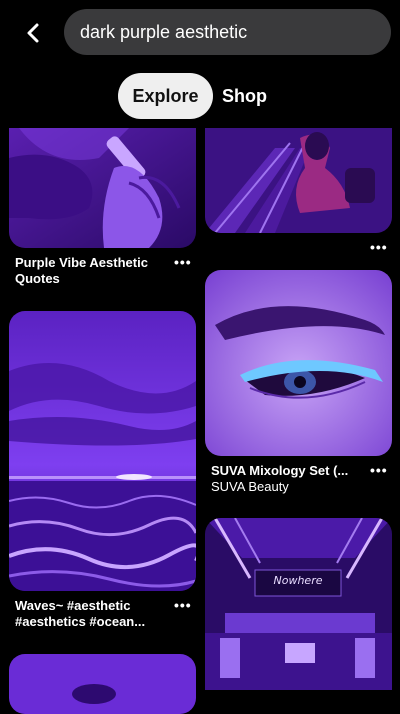 The image size is (400, 714). Describe the element at coordinates (244, 96) in the screenshot. I see `tab-shop: Shop` at that location.